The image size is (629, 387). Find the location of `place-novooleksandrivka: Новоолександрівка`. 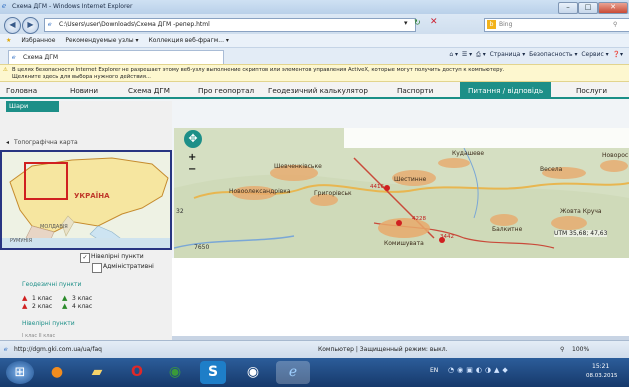

place-novooleksandrivka: Новоолександрівка is located at coordinates (260, 191).